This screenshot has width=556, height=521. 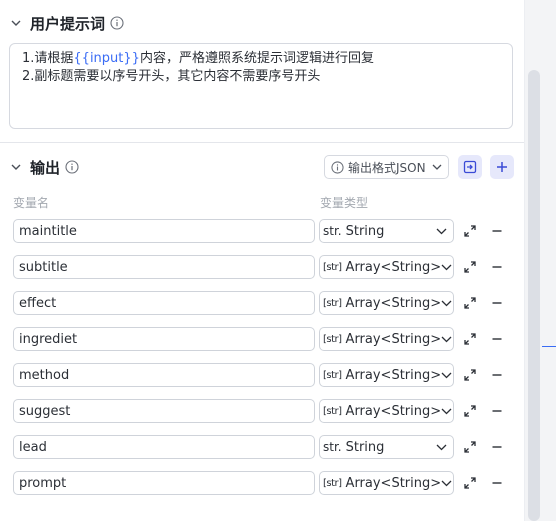 I want to click on prompt-section-title: 用户提示词, so click(x=68, y=23).